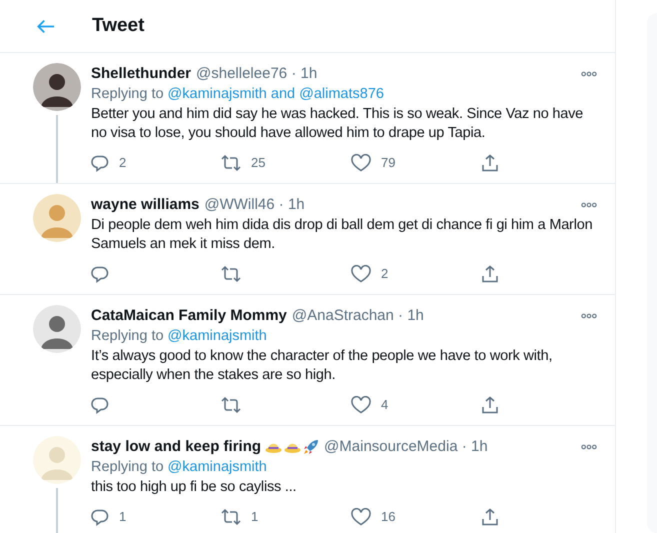 This screenshot has height=533, width=657. Describe the element at coordinates (141, 74) in the screenshot. I see `user-name: Shellethunder` at that location.